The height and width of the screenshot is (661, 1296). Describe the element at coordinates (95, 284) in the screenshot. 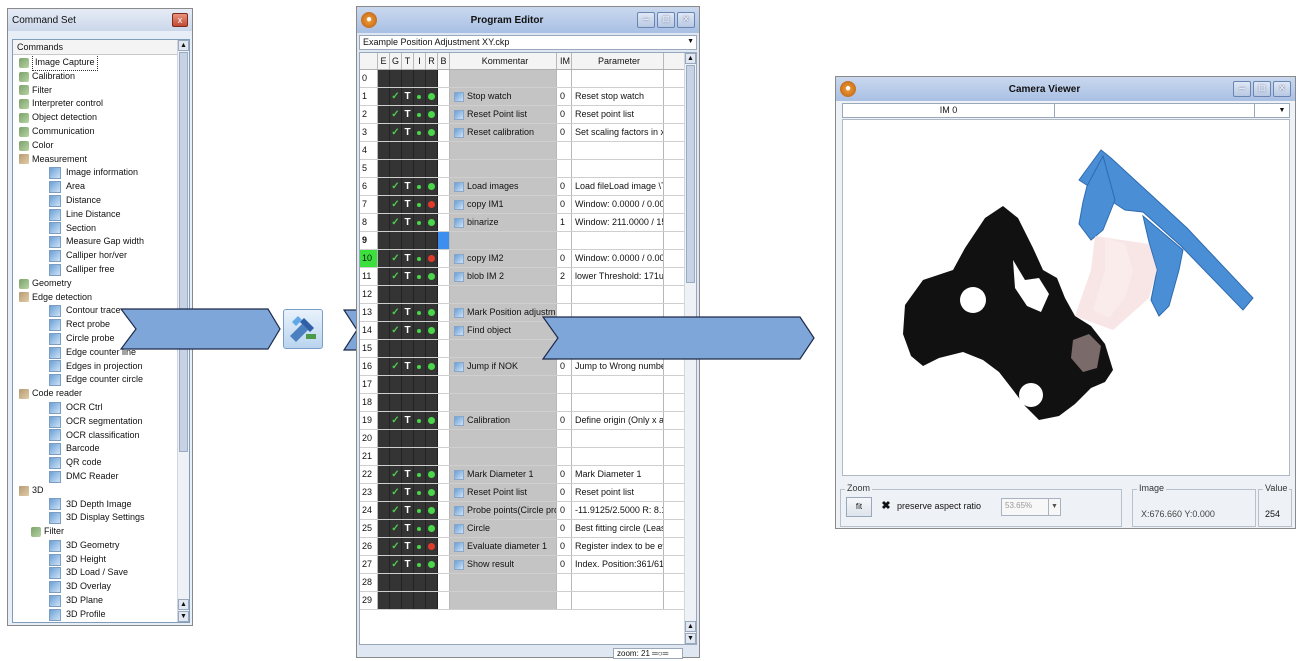

I see `tree-item: Geometry` at that location.